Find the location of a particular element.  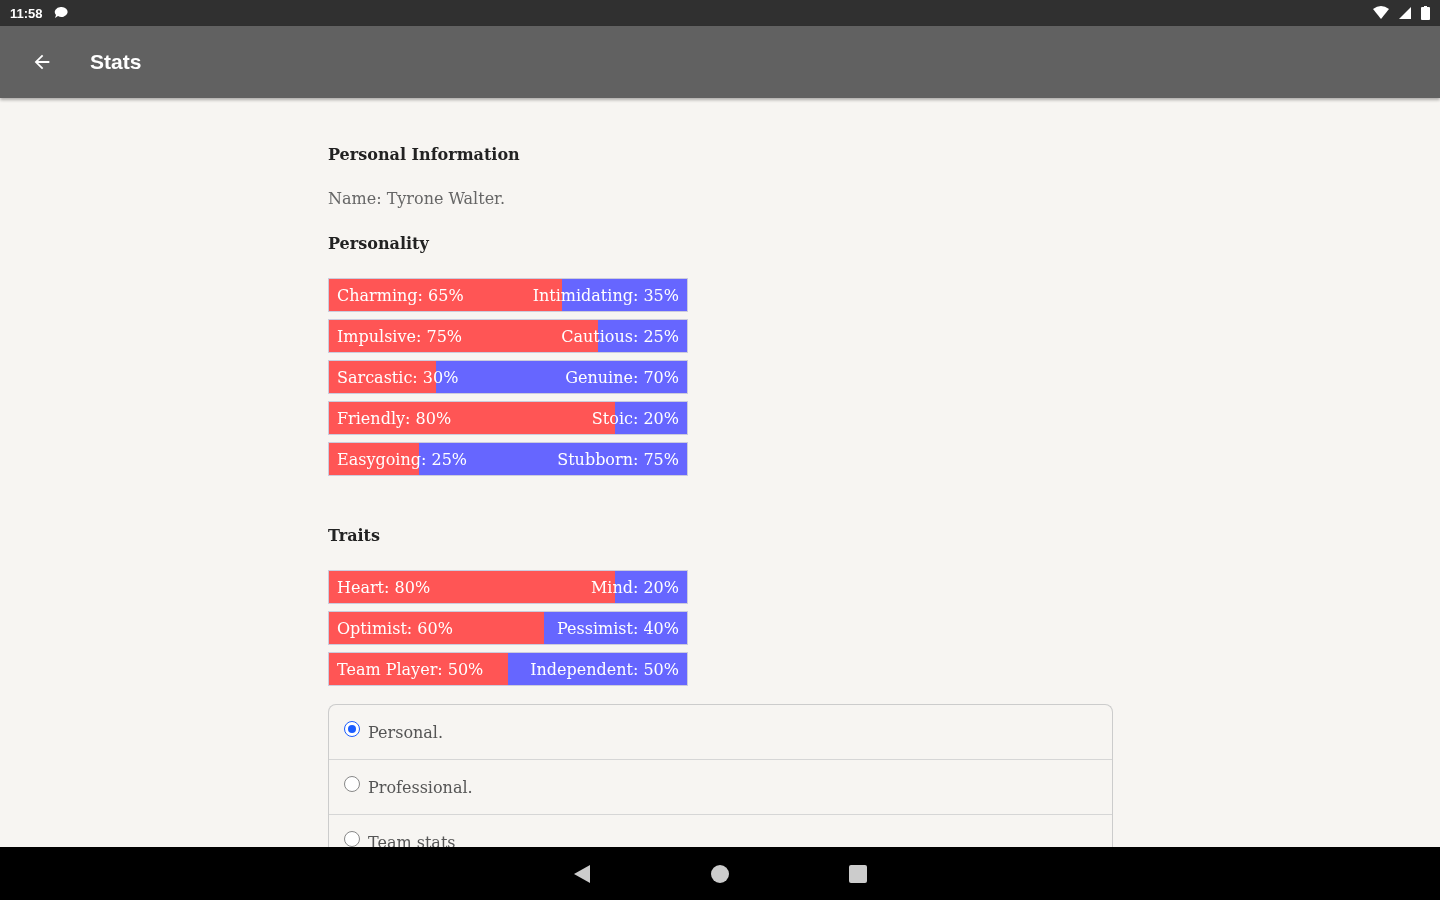

chat-bubble-icon is located at coordinates (60, 13).